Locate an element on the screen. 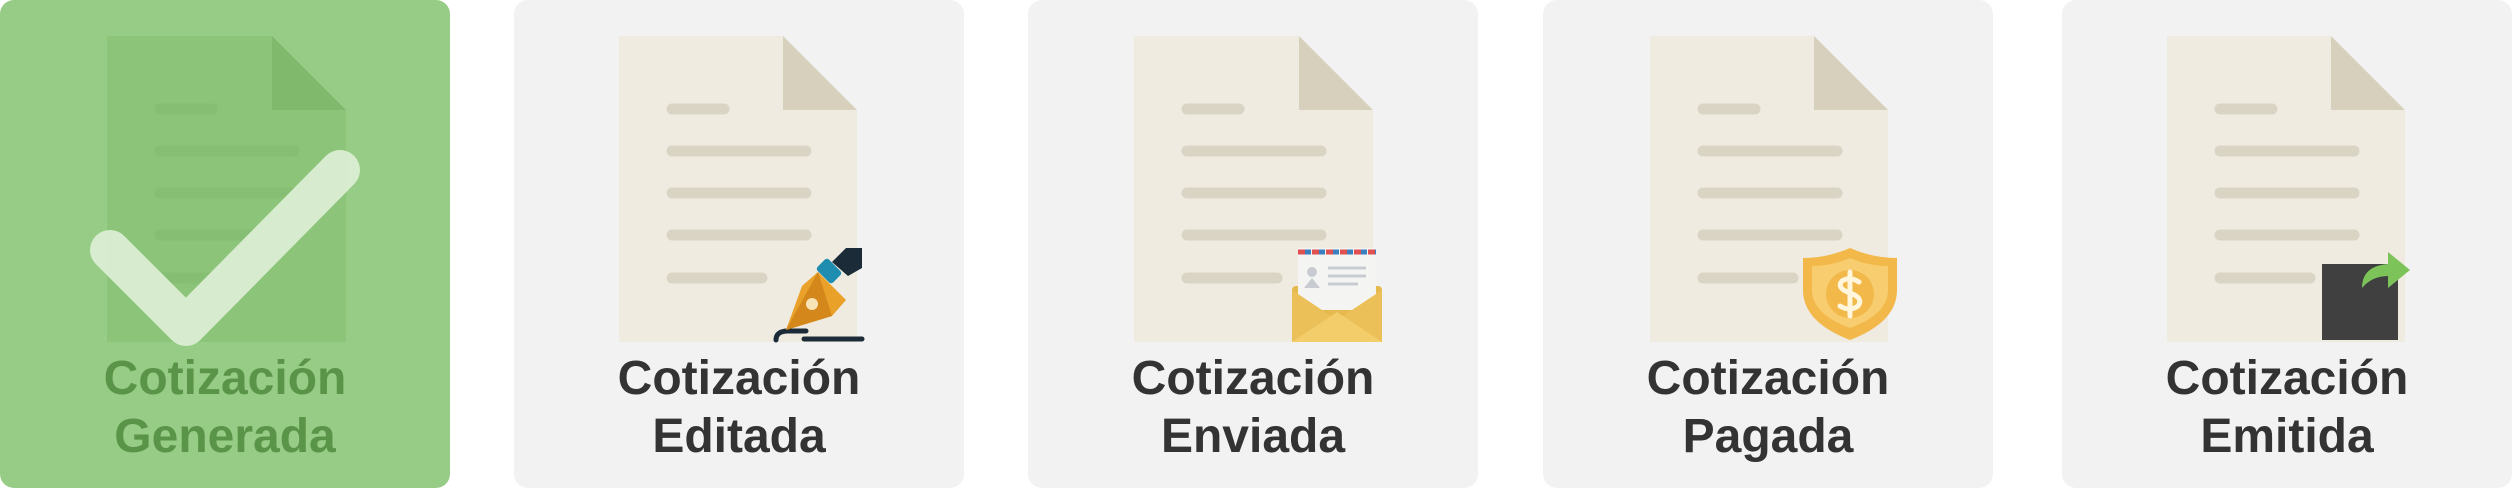 The width and height of the screenshot is (2512, 488). step-label: Cotización Emitida is located at coordinates (2287, 408).